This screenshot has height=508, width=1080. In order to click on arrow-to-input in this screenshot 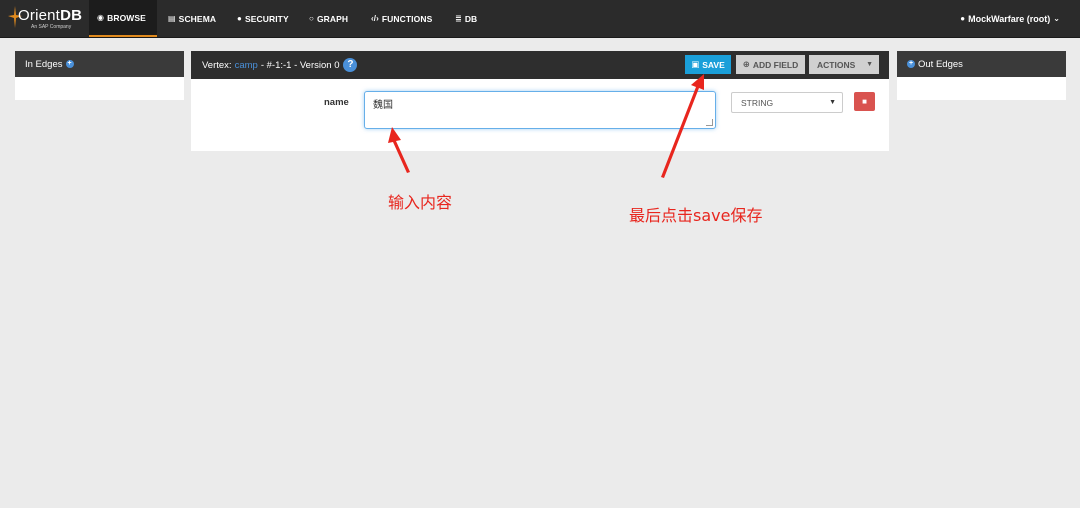, I will do `click(399, 150)`.